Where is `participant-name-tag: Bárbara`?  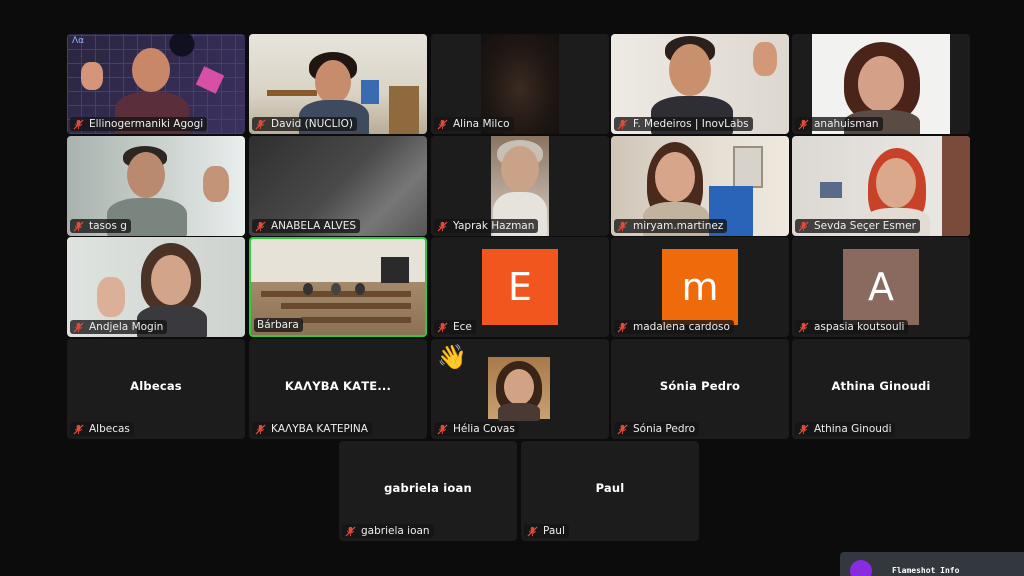
participant-name-tag: Bárbara is located at coordinates (278, 325).